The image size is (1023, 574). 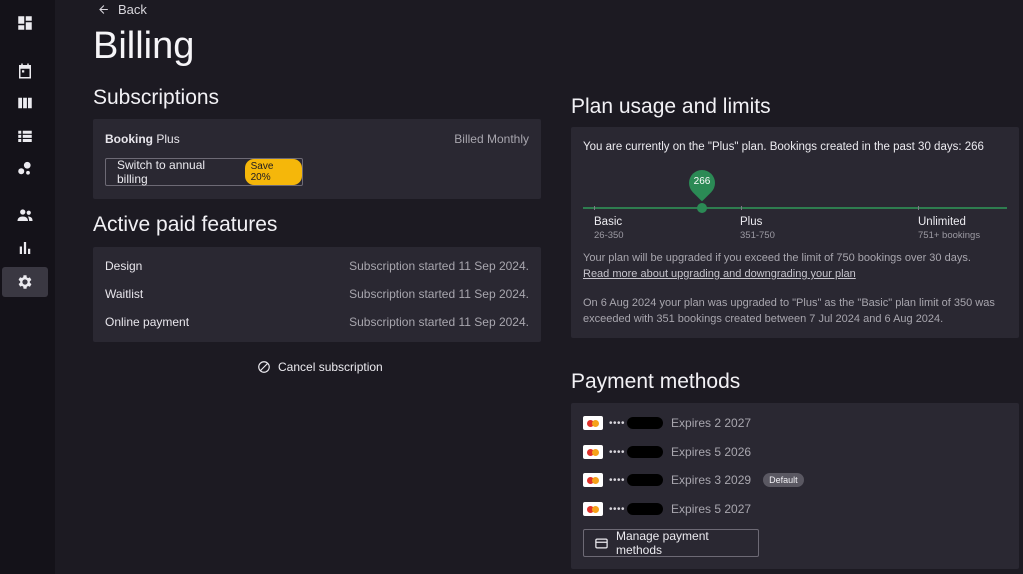 What do you see at coordinates (609, 235) in the screenshot?
I see `tier-range: 26-350` at bounding box center [609, 235].